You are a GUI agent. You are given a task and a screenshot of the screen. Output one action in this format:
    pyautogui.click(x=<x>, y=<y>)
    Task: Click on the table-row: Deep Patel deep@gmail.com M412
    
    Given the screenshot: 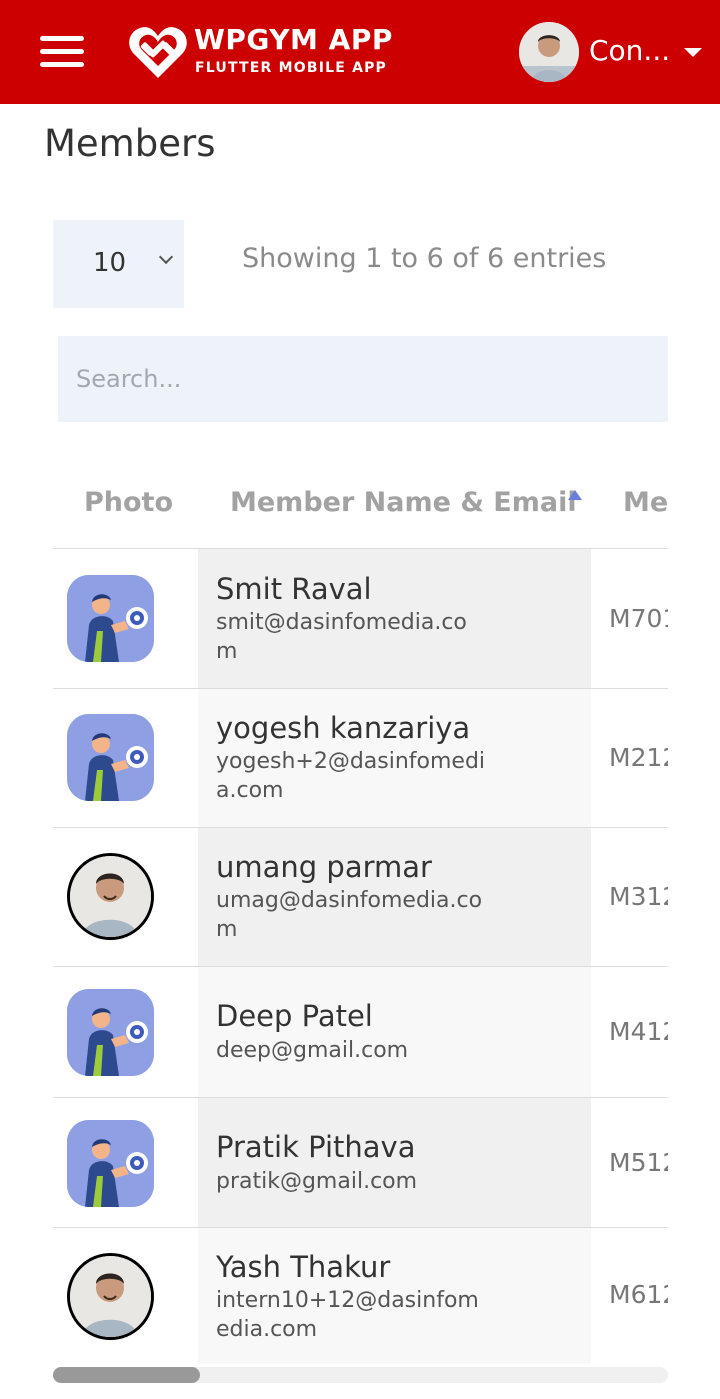 What is the action you would take?
    pyautogui.click(x=360, y=1031)
    